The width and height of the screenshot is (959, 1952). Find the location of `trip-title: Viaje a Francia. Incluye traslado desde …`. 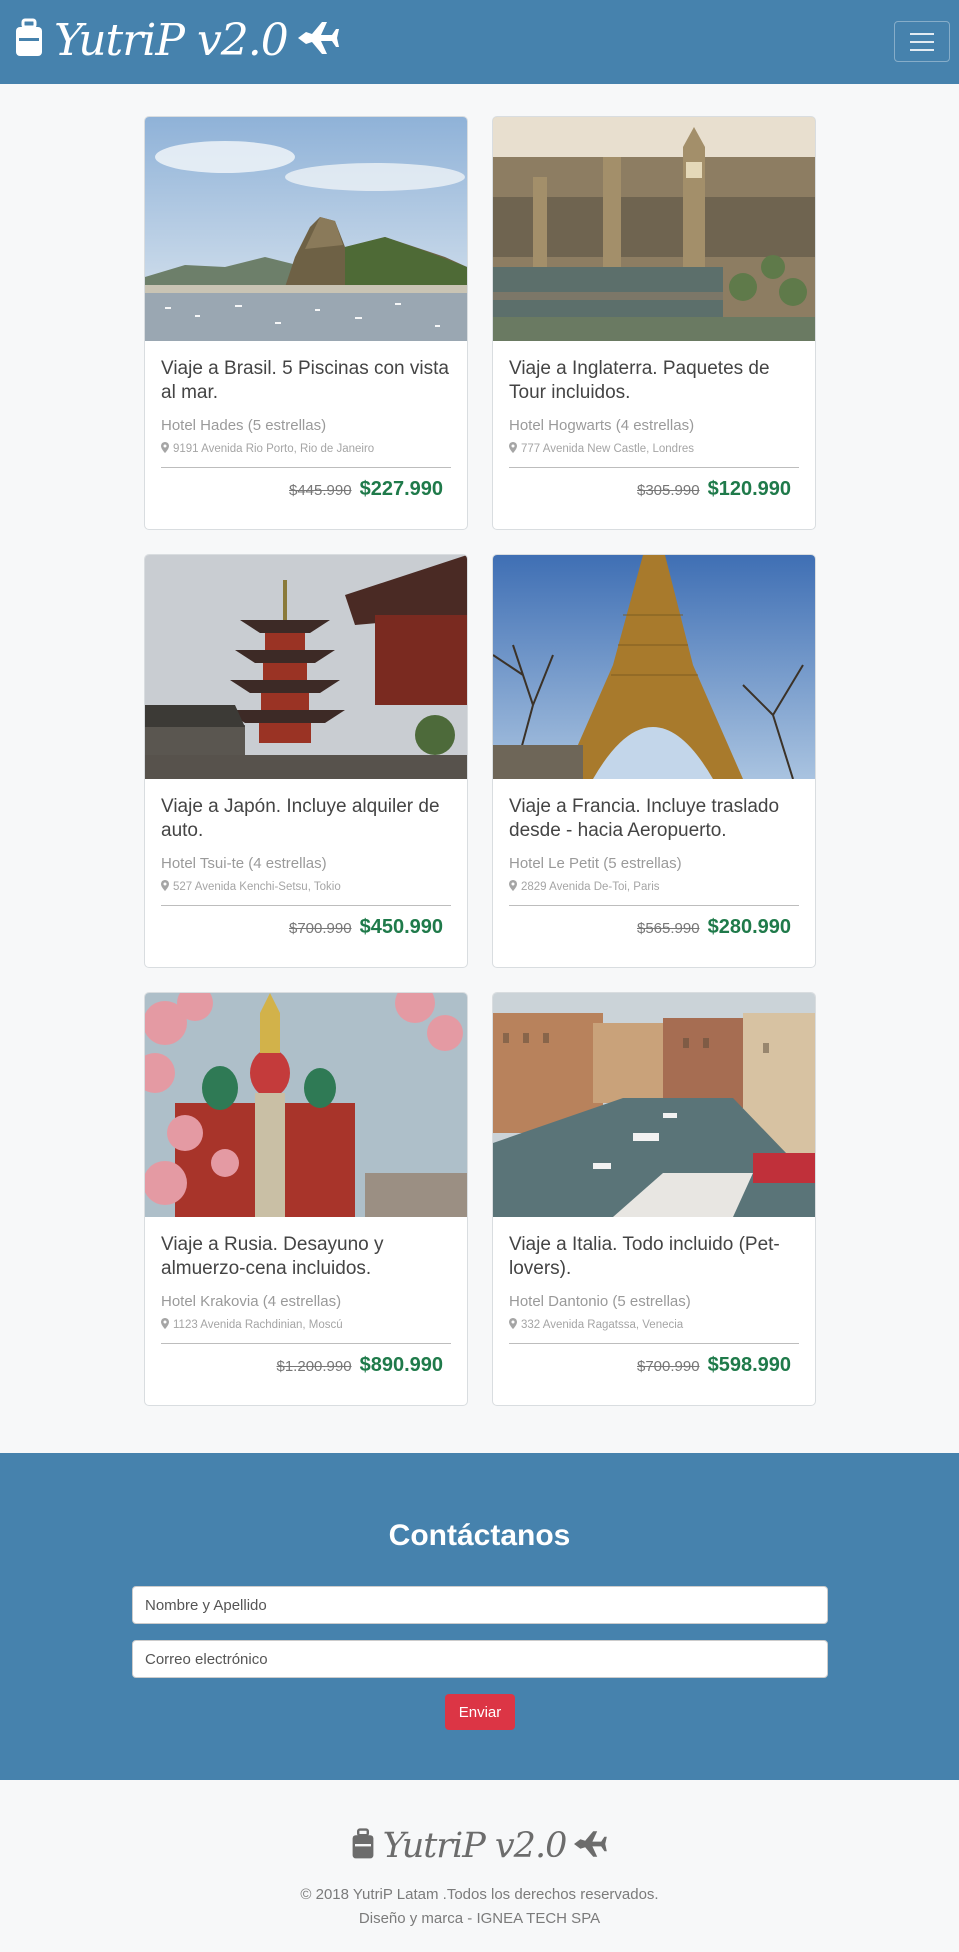

trip-title: Viaje a Francia. Incluye traslado desde … is located at coordinates (654, 819).